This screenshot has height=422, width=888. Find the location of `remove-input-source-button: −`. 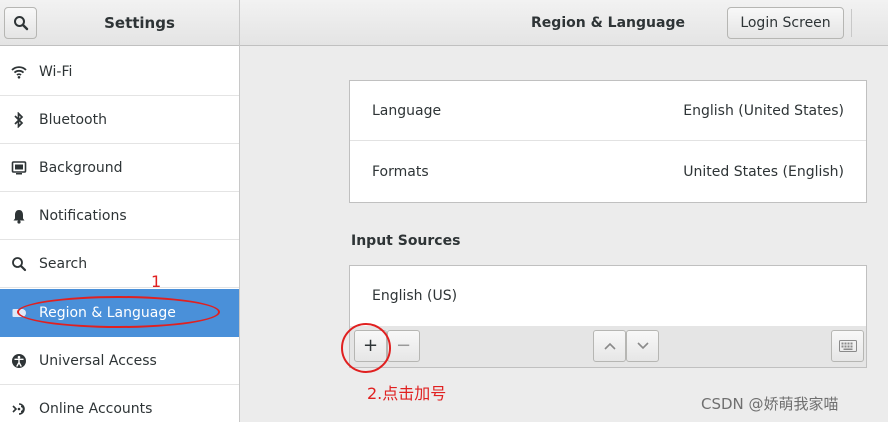

remove-input-source-button: − is located at coordinates (403, 346).